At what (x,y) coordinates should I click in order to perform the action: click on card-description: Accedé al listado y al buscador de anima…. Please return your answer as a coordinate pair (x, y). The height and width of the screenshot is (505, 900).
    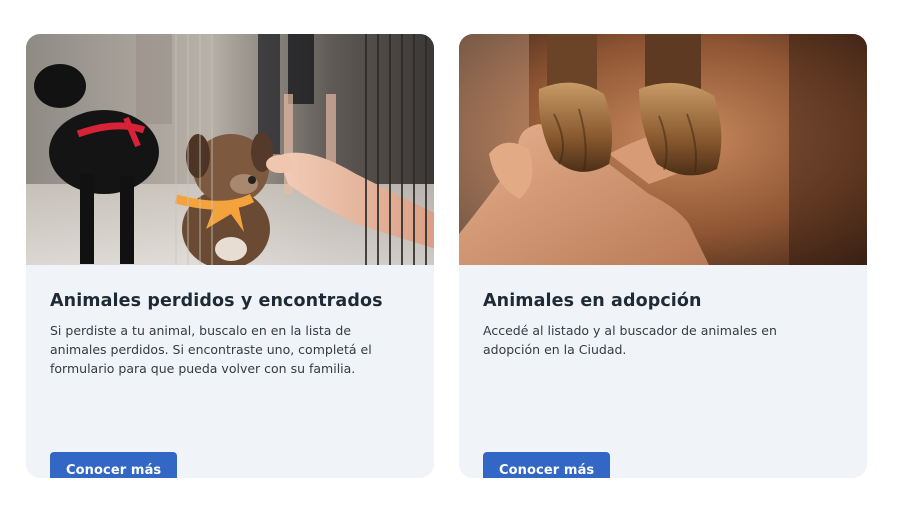
    Looking at the image, I should click on (630, 340).